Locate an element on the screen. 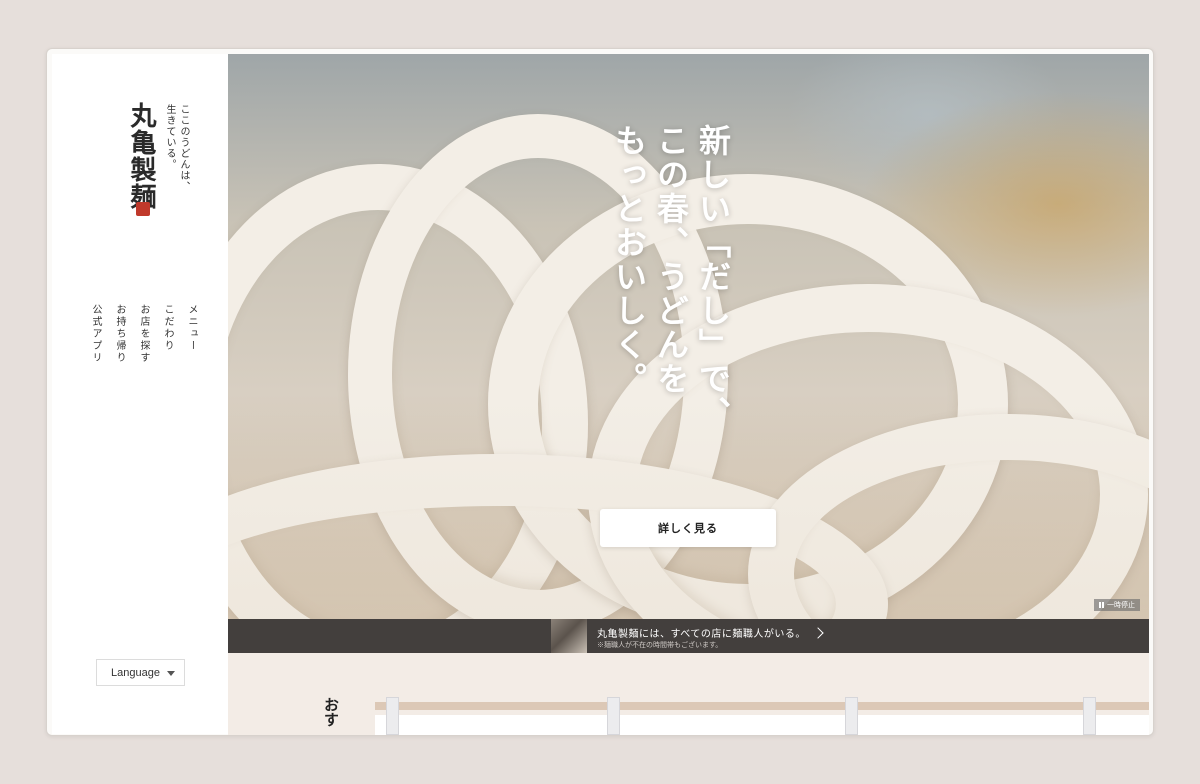 The width and height of the screenshot is (1200, 784). catchcopy-line: もっとおいしく。 is located at coordinates (629, 260).